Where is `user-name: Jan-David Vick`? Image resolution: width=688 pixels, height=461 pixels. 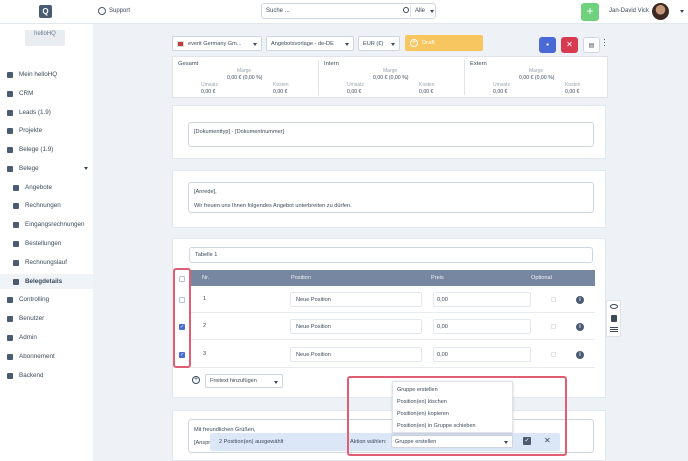 user-name: Jan-David Vick is located at coordinates (629, 11).